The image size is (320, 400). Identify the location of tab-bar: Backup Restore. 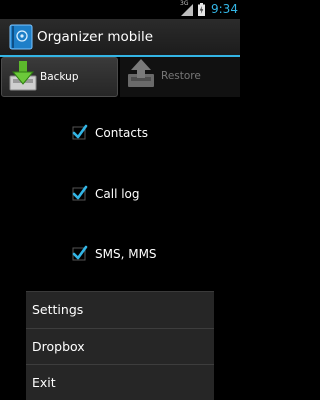
(120, 78).